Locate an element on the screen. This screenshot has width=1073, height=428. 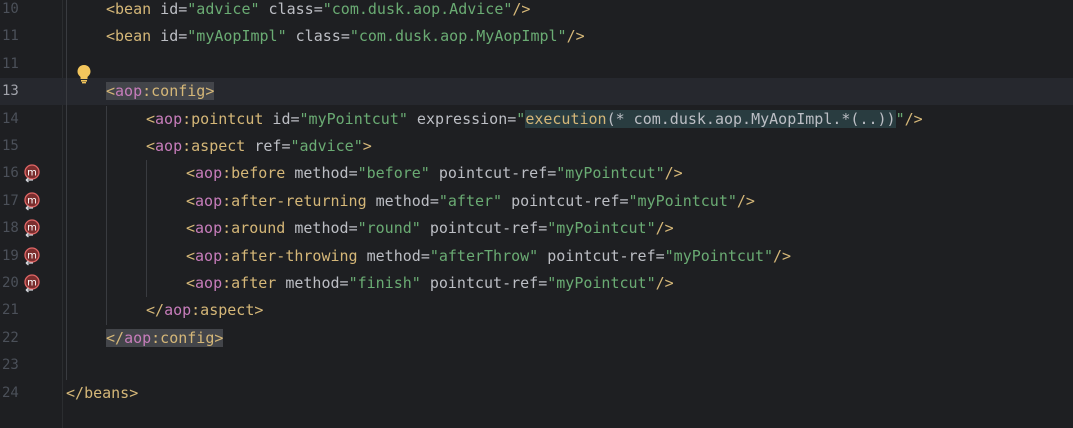
line-number: 13 is located at coordinates (10, 91).